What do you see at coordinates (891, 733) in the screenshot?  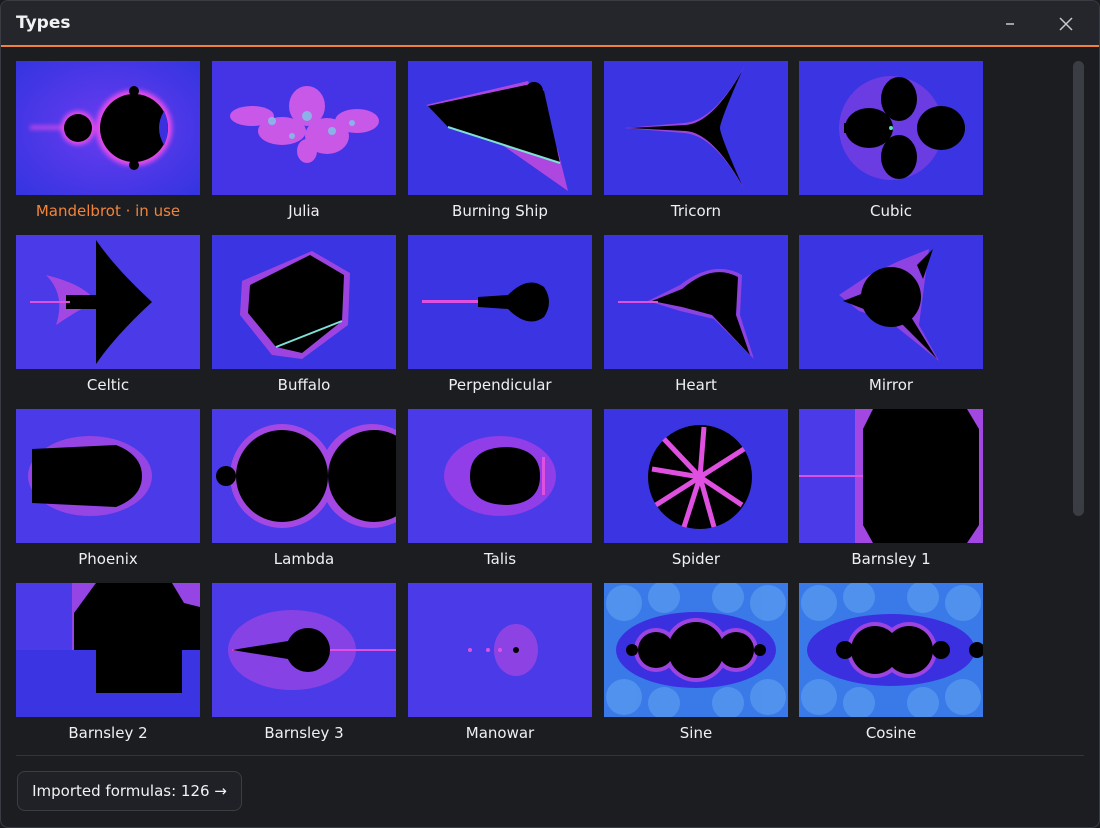 I see `type-label: Cosine` at bounding box center [891, 733].